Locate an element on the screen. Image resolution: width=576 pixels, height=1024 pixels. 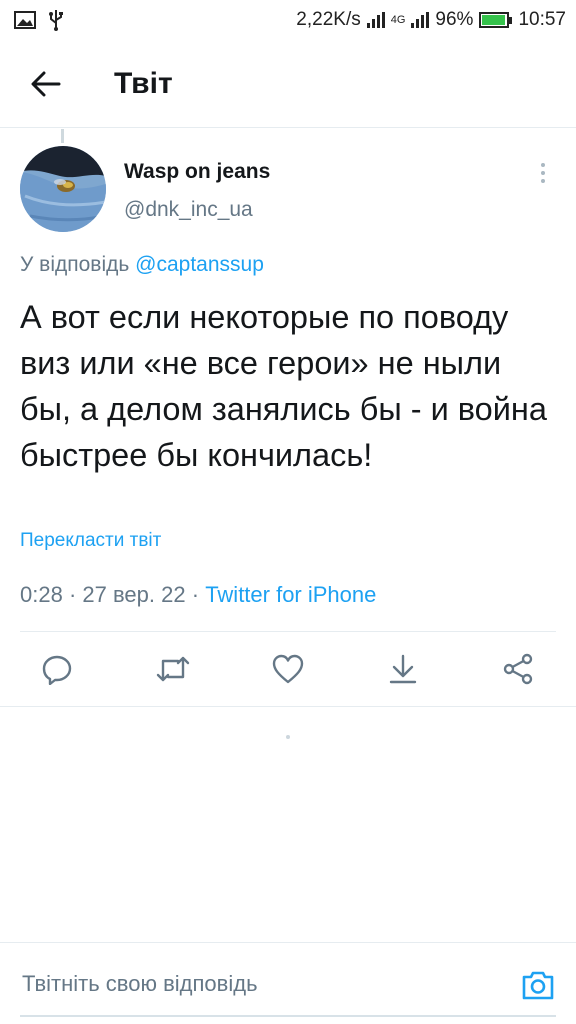
like-icon is located at coordinates (288, 669).